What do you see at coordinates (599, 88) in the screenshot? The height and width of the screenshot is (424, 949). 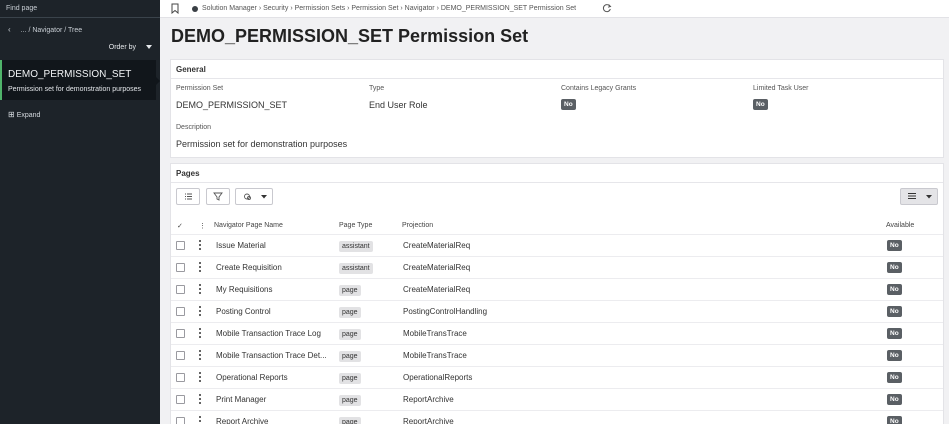 I see `legacy-grants-label: Contains Legacy Grants` at bounding box center [599, 88].